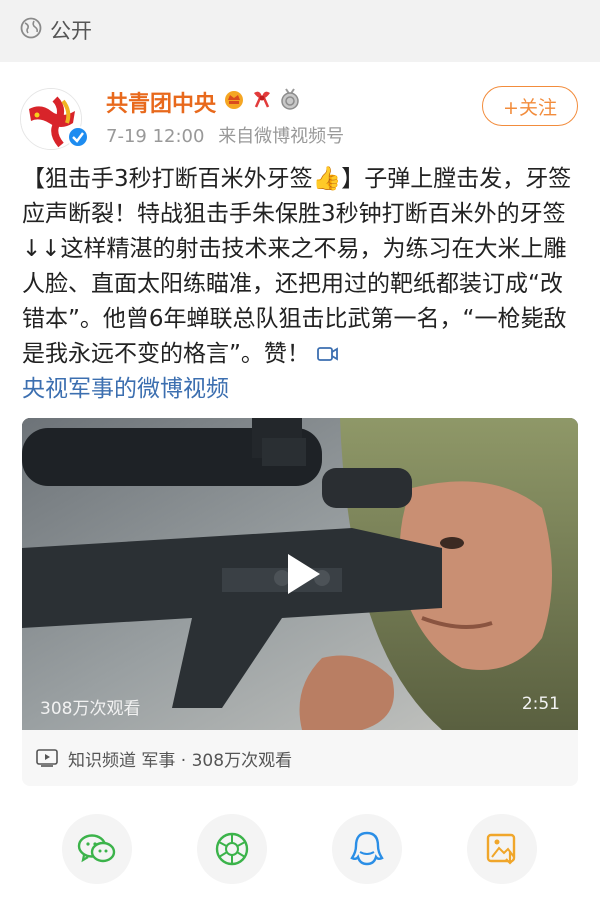  Describe the element at coordinates (300, 31) in the screenshot. I see `visibility-bar: 公开` at that location.